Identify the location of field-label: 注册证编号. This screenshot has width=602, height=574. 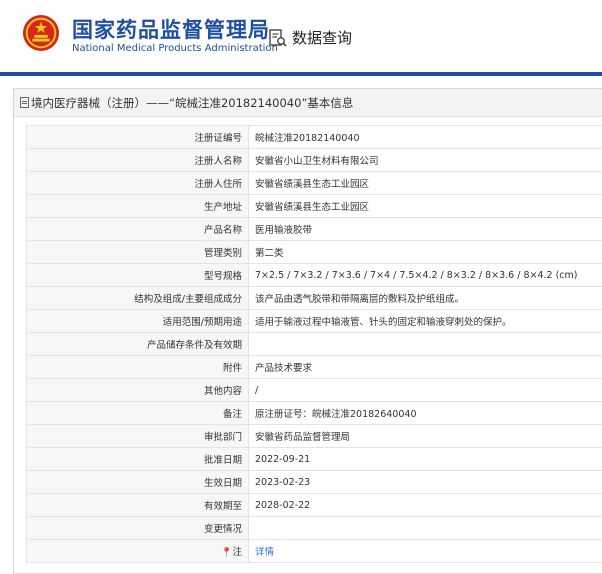
(137, 137).